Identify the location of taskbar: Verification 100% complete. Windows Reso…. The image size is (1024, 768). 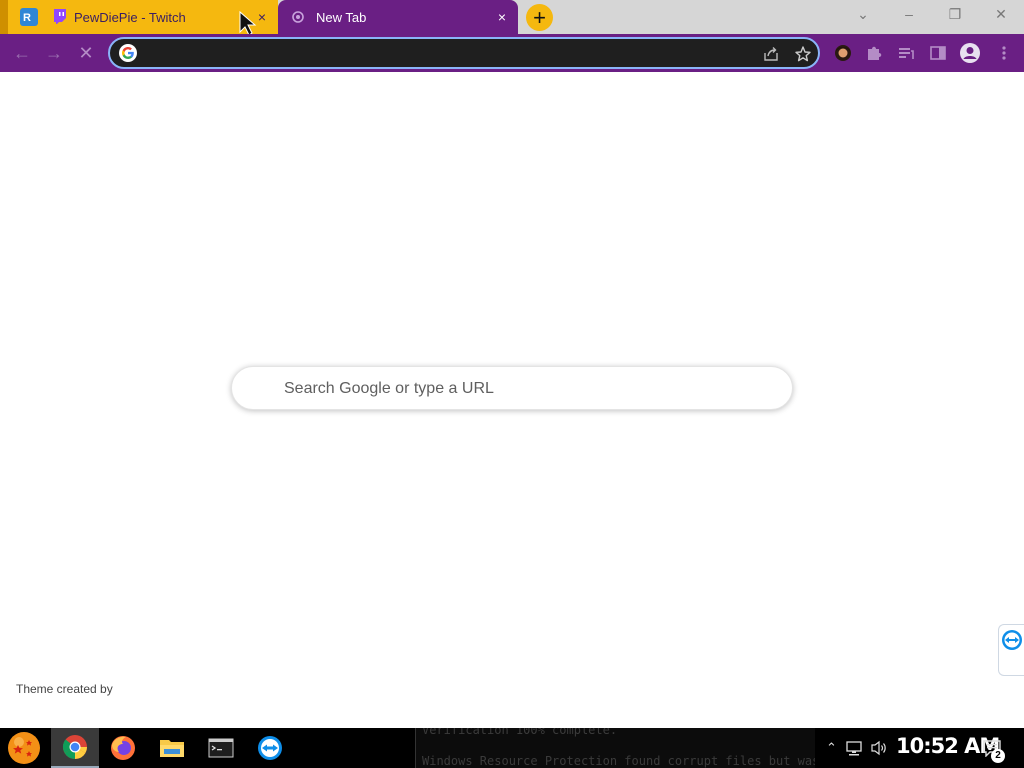
(512, 748).